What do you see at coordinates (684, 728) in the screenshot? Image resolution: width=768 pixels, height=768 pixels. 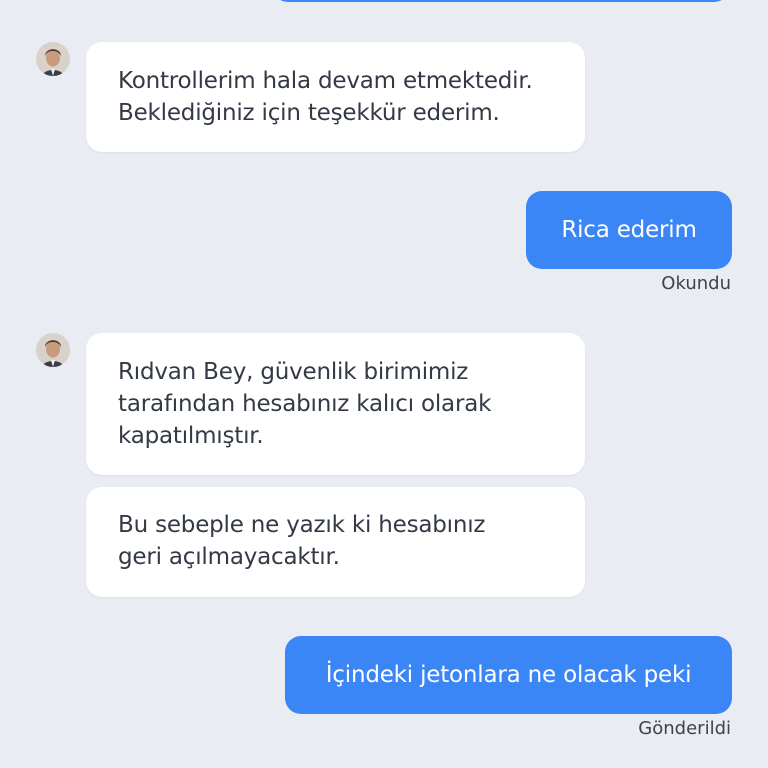 I see `message-status-sent: Gönderildi` at bounding box center [684, 728].